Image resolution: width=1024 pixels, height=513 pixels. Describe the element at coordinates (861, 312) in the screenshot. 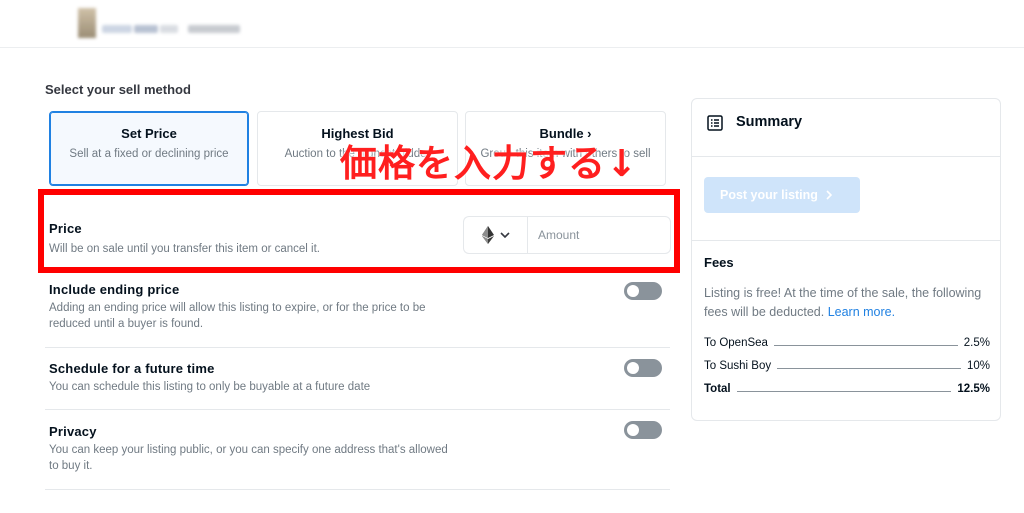

I see `learn-more-link: Learn more.` at that location.